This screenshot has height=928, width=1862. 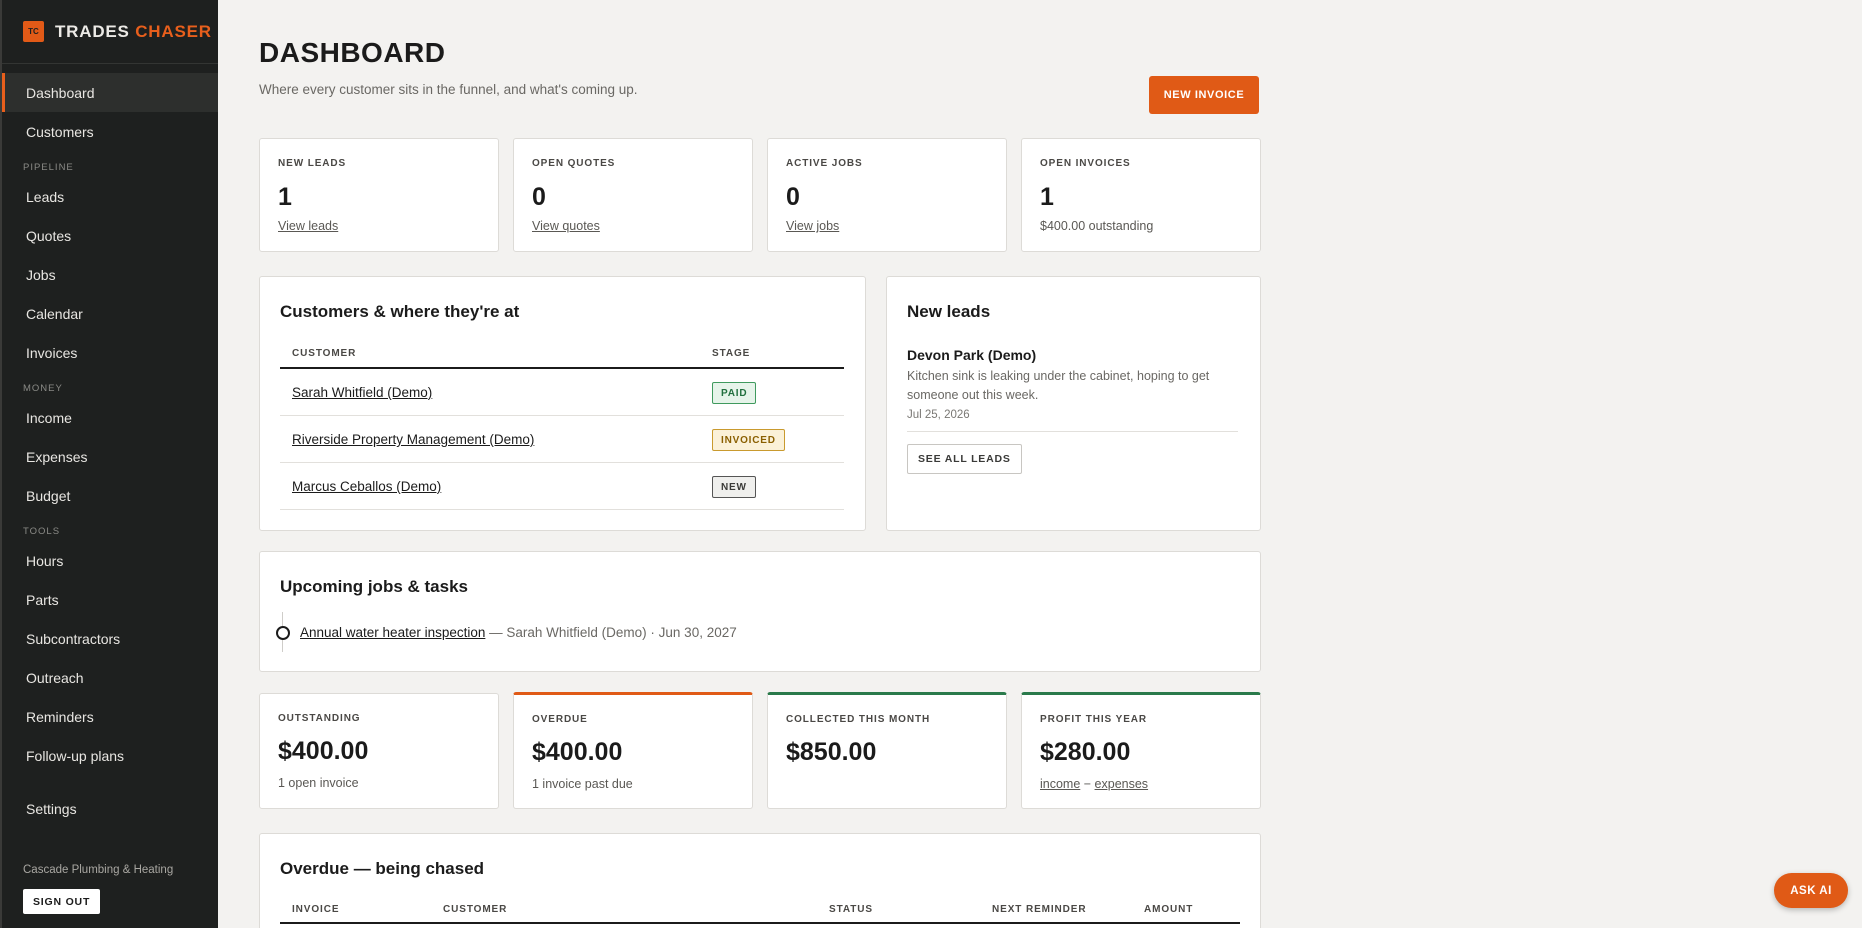 I want to click on nav-section-money: MONEY, so click(x=43, y=388).